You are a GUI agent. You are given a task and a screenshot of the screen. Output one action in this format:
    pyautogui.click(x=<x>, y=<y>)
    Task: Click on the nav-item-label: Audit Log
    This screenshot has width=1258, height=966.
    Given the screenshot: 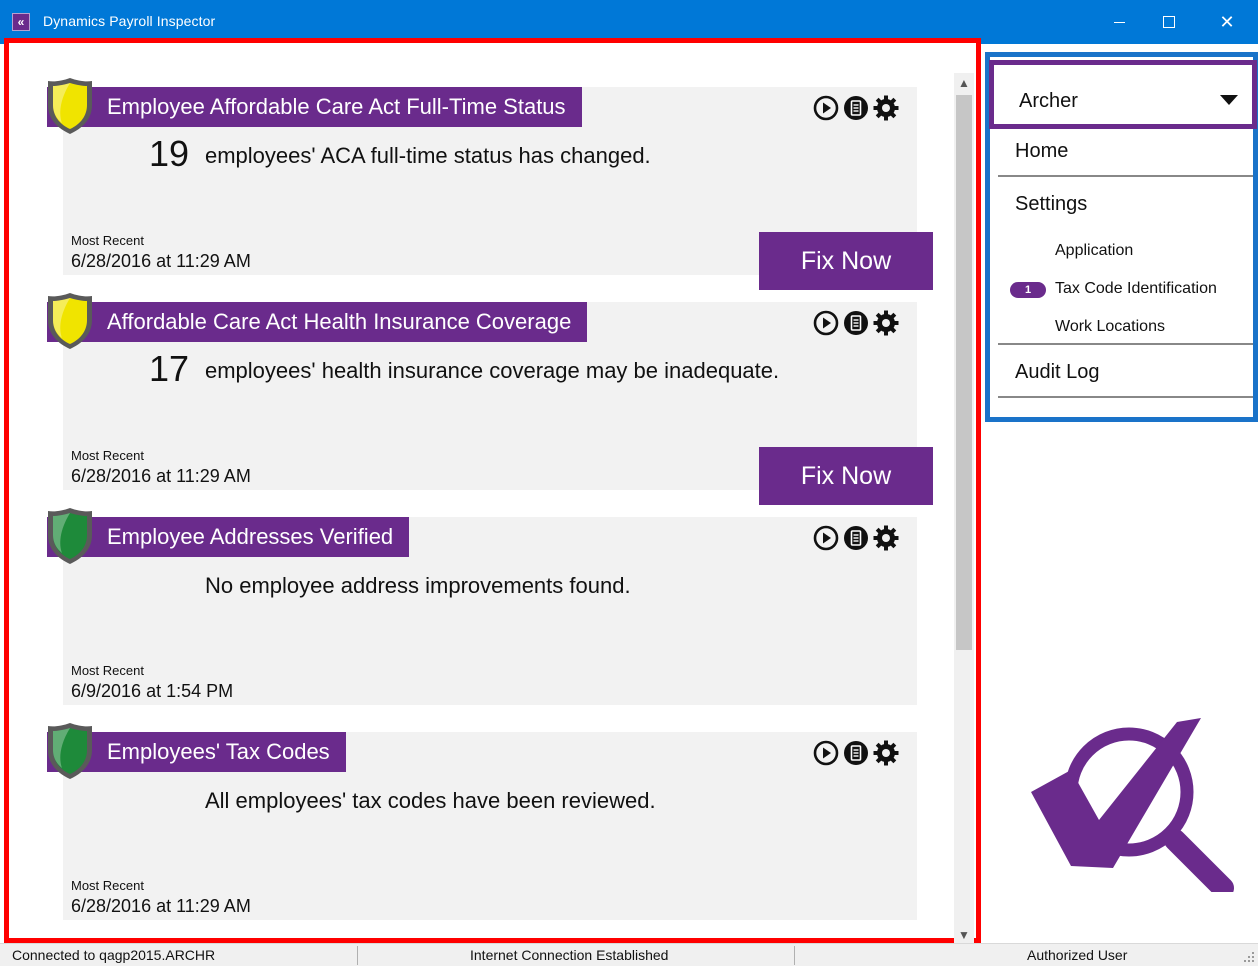 What is the action you would take?
    pyautogui.click(x=1057, y=372)
    